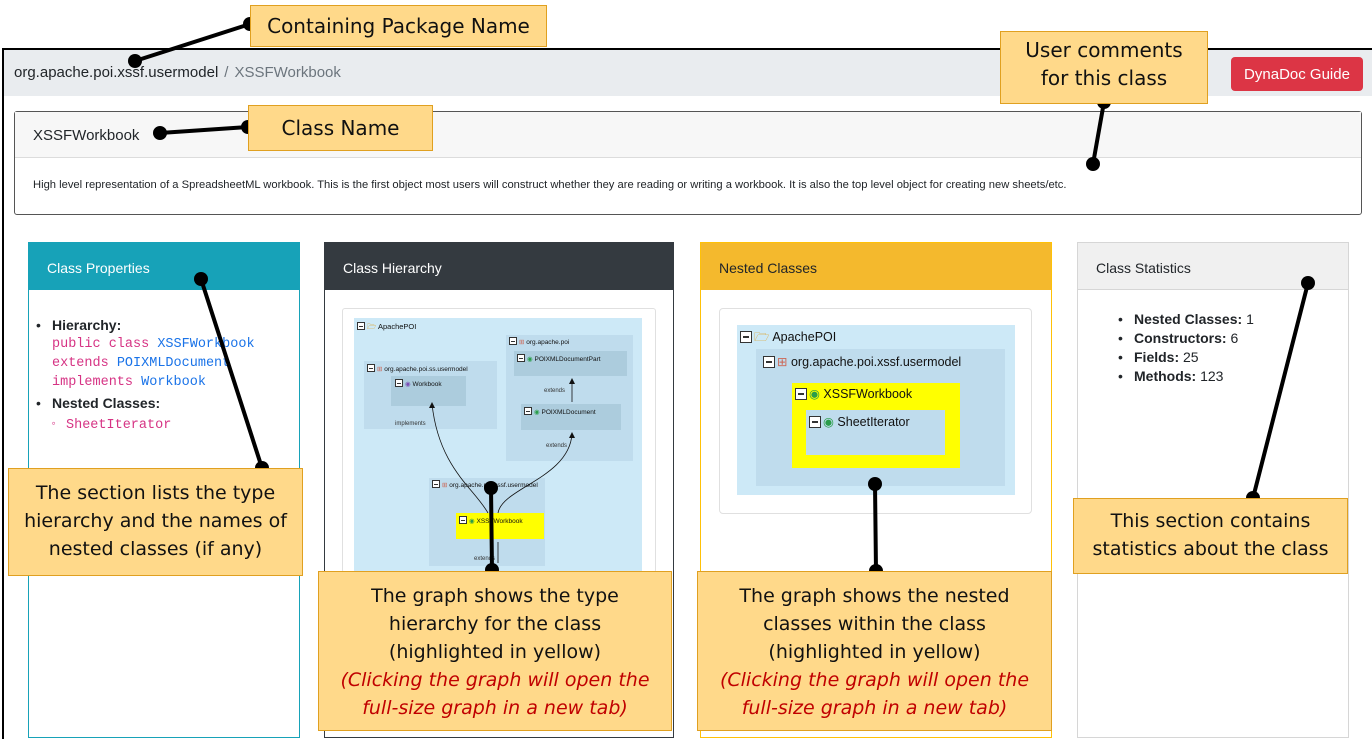  What do you see at coordinates (145, 325) in the screenshot?
I see `hierarchy-item: Hierarchy:` at bounding box center [145, 325].